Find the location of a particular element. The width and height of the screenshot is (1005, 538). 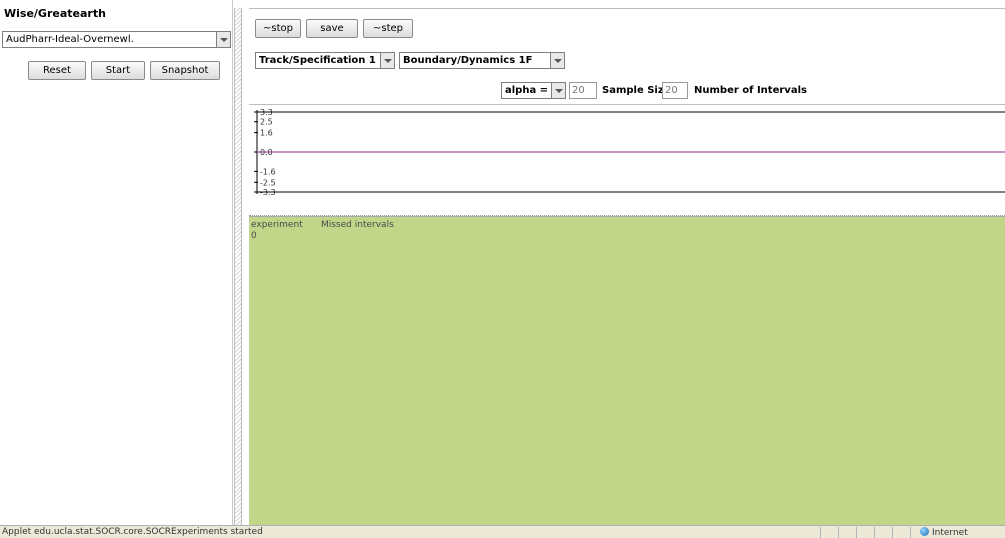

chart-canvas: 3.32.51.60.0-1.6-2.5-3.3 is located at coordinates (629, 152).